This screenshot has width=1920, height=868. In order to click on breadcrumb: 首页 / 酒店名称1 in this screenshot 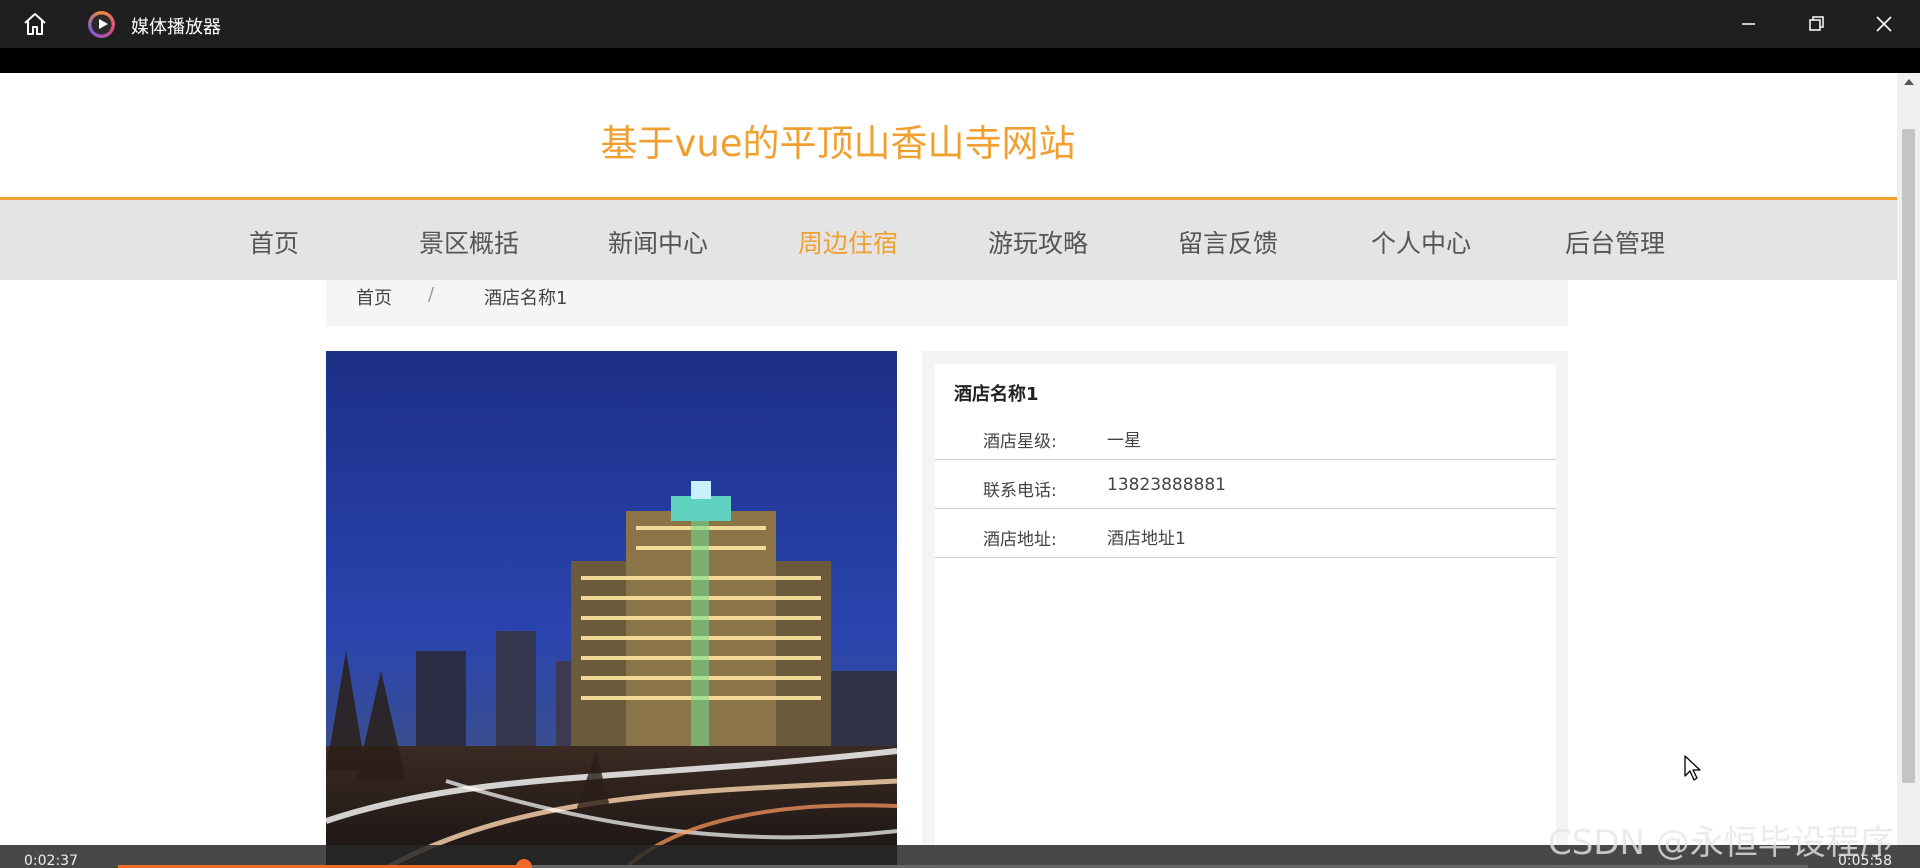, I will do `click(947, 303)`.